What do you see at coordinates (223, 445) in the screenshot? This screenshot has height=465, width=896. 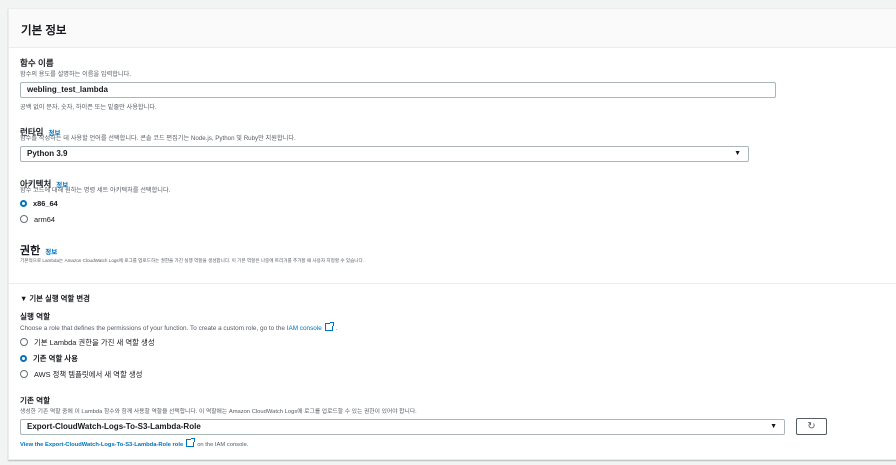 I see `view-role-suffix: on the IAM console.` at bounding box center [223, 445].